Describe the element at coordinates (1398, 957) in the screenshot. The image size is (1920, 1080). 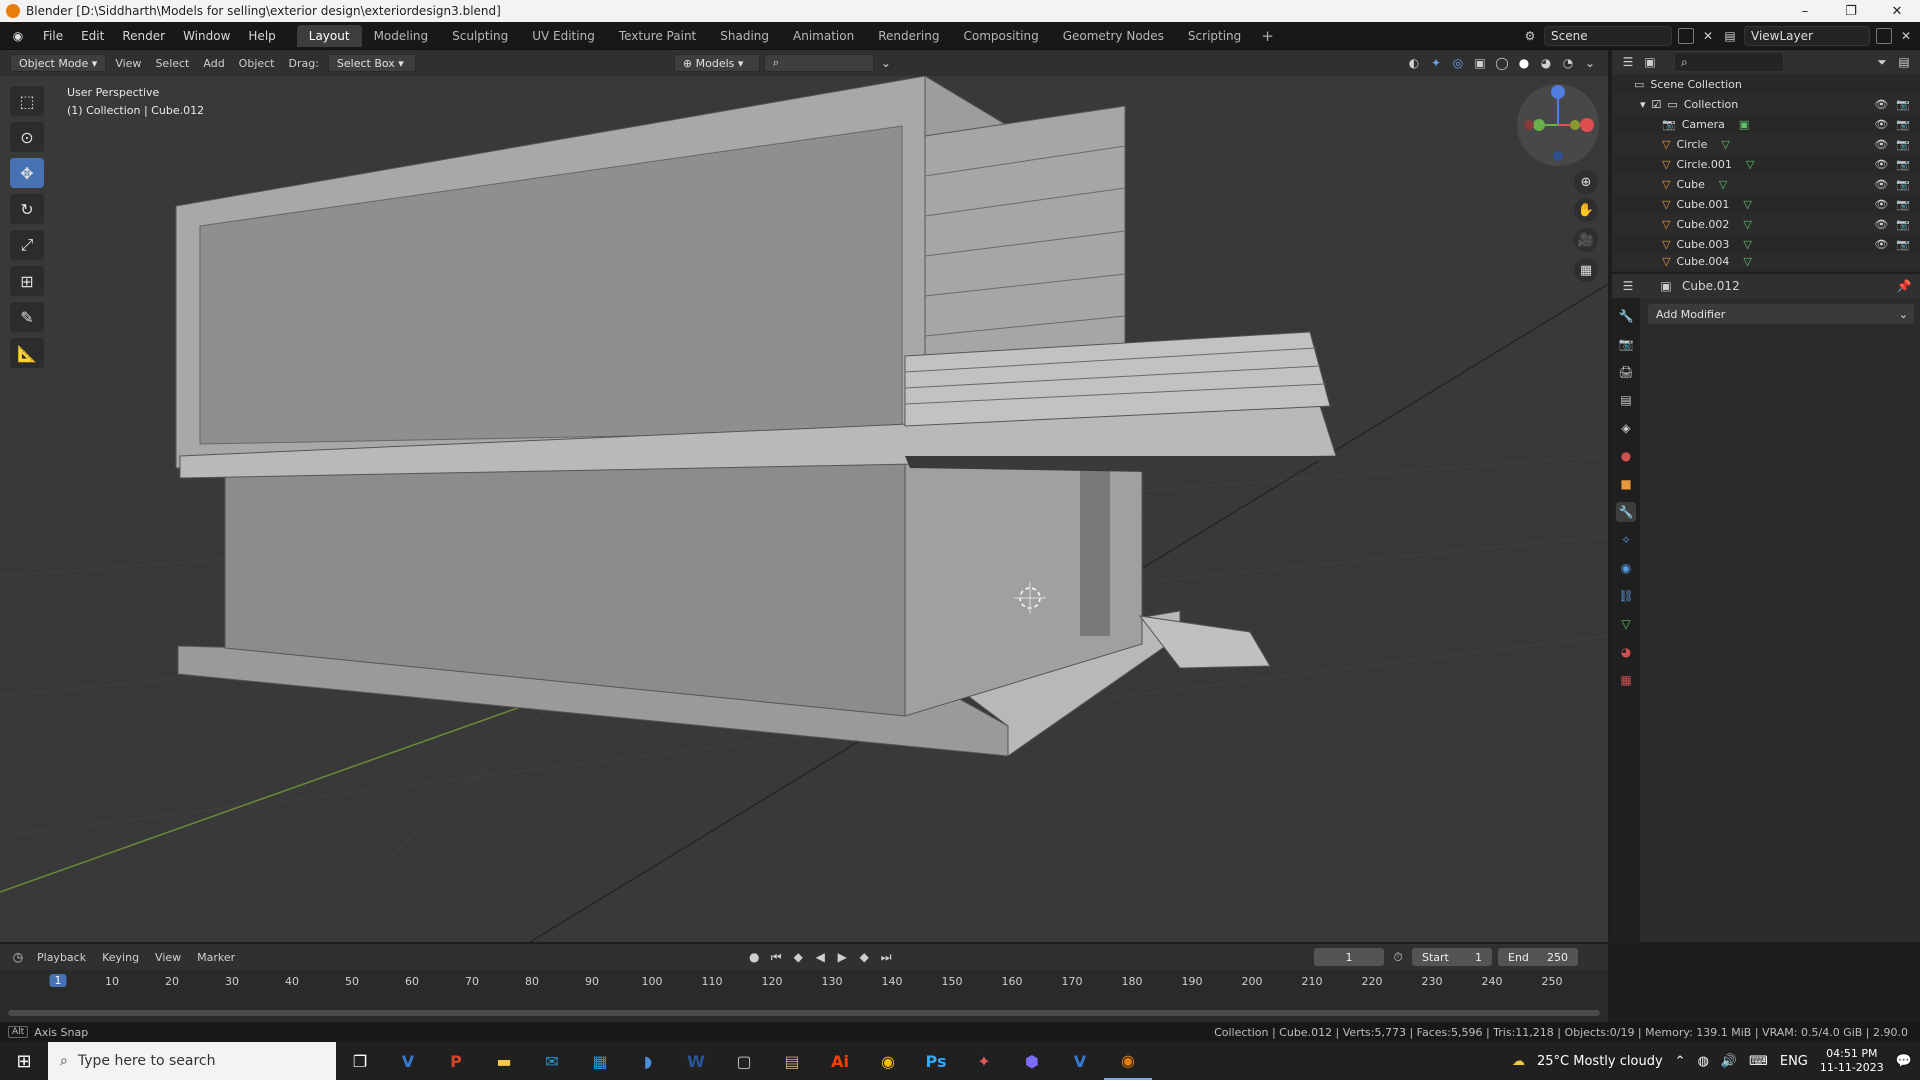
I see `stopwatch-icon: ⏱` at that location.